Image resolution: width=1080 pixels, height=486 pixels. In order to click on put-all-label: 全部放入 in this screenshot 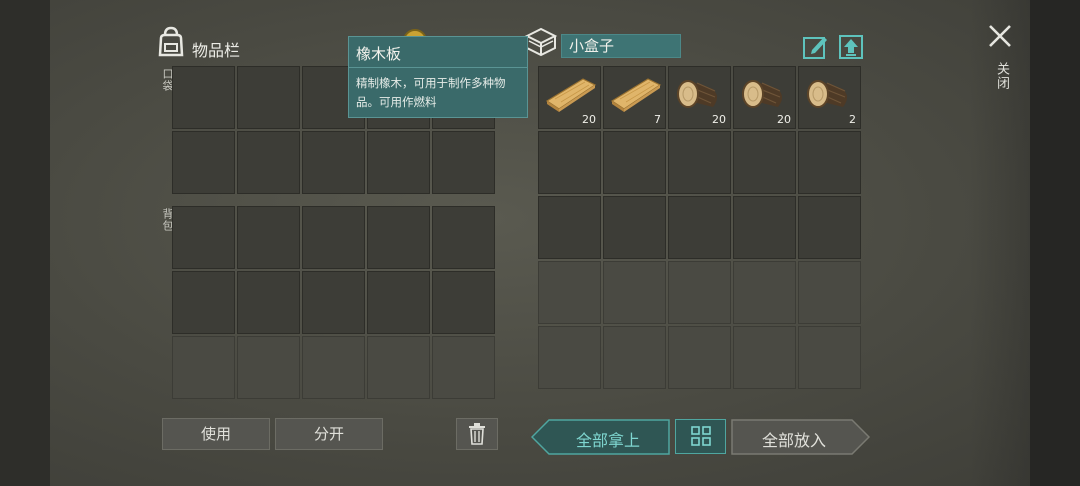, I will do `click(793, 440)`.